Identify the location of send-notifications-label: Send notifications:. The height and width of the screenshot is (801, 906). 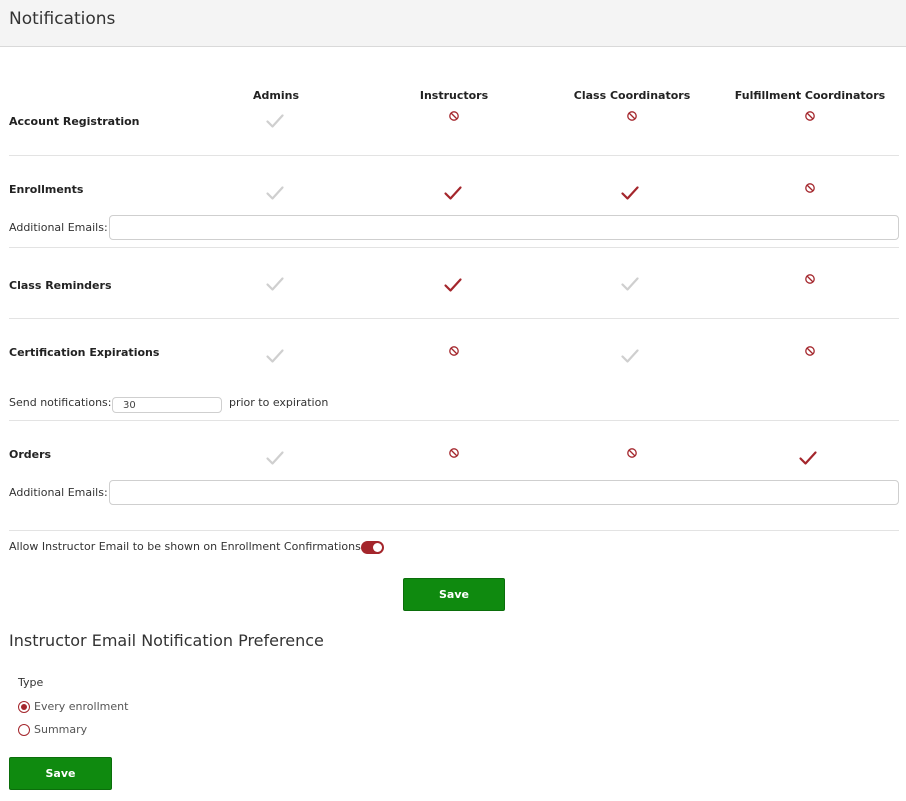
(60, 402).